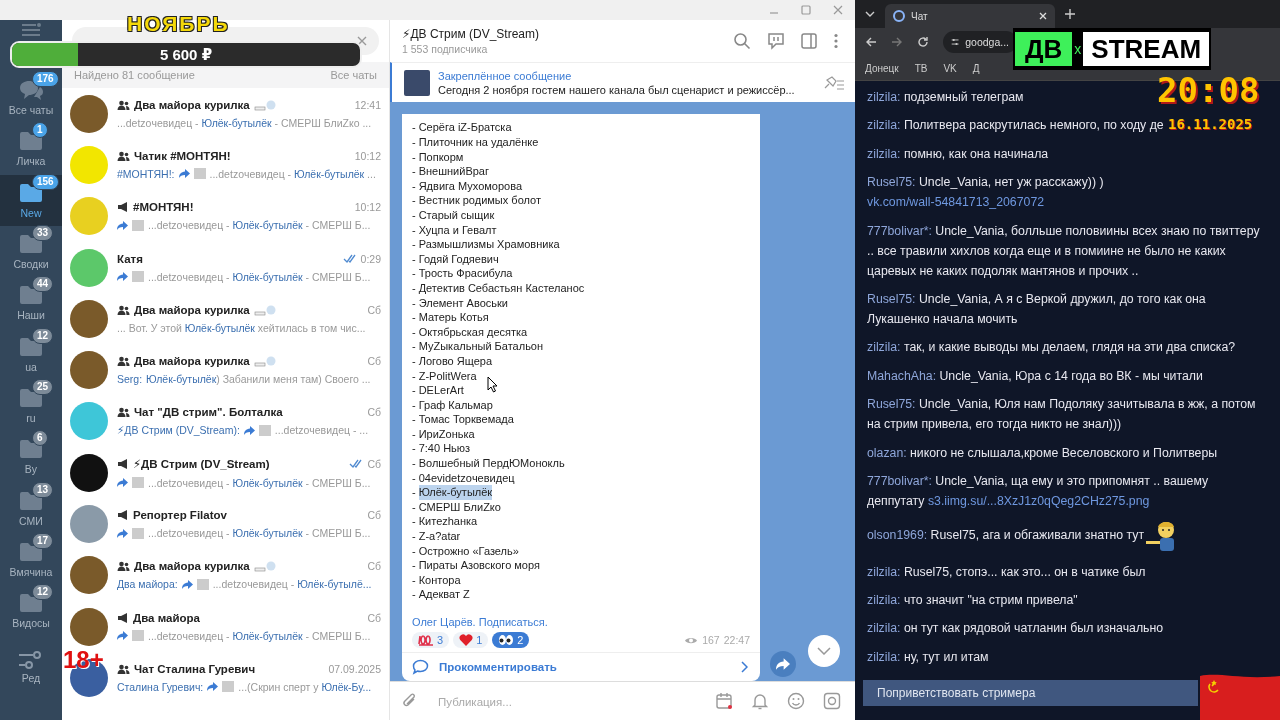 The width and height of the screenshot is (1280, 720). Describe the element at coordinates (832, 701) in the screenshot. I see `camera-icon` at that location.